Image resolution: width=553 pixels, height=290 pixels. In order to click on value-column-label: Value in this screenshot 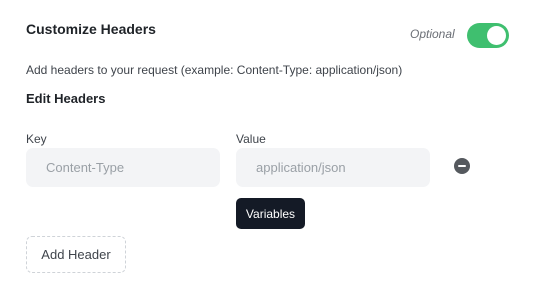, I will do `click(251, 139)`.